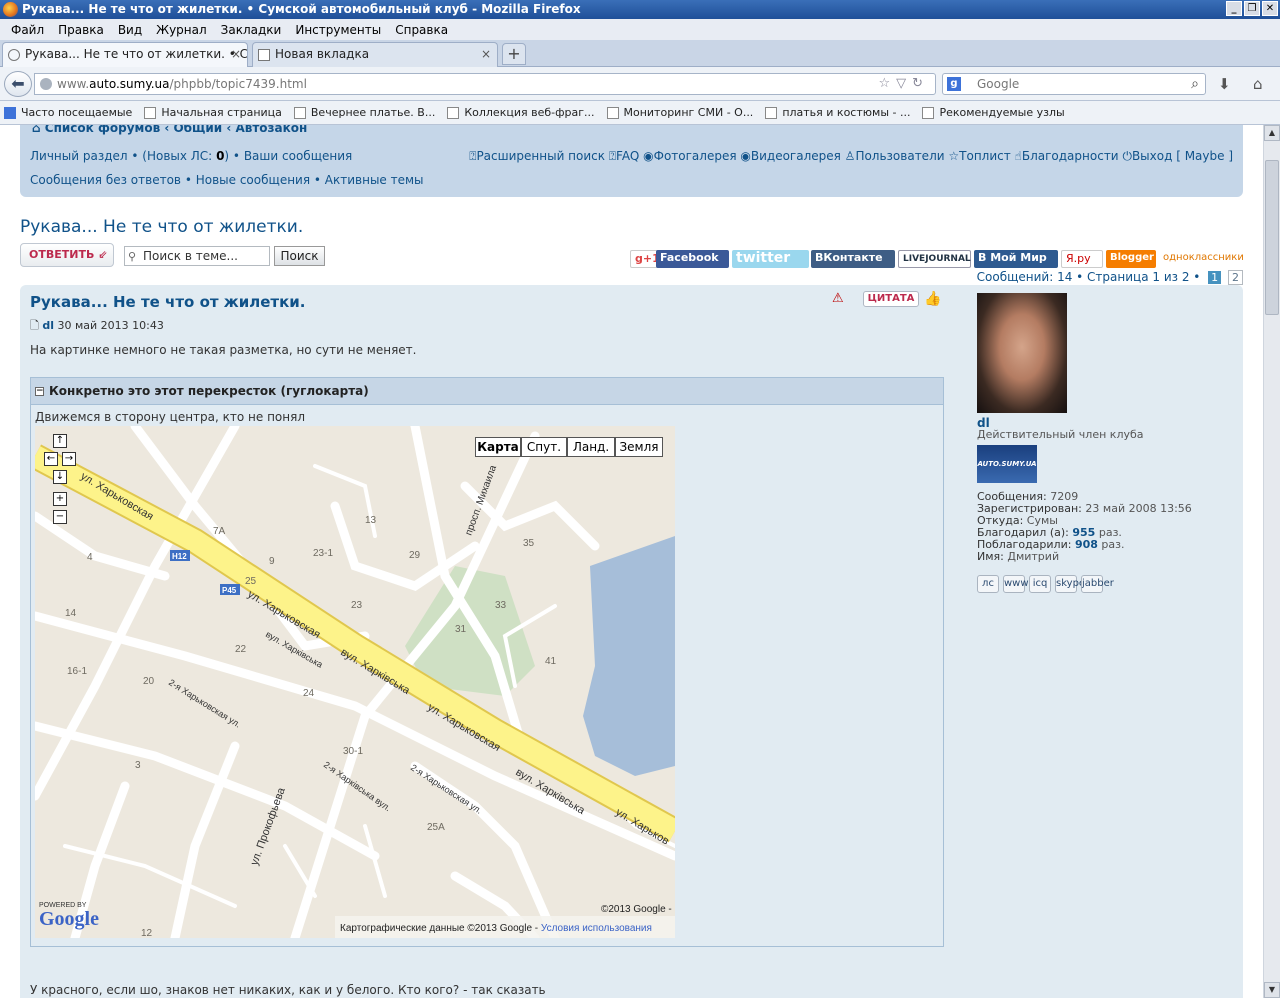  What do you see at coordinates (1272, 990) in the screenshot?
I see `scroll-down-icon: ▼` at bounding box center [1272, 990].